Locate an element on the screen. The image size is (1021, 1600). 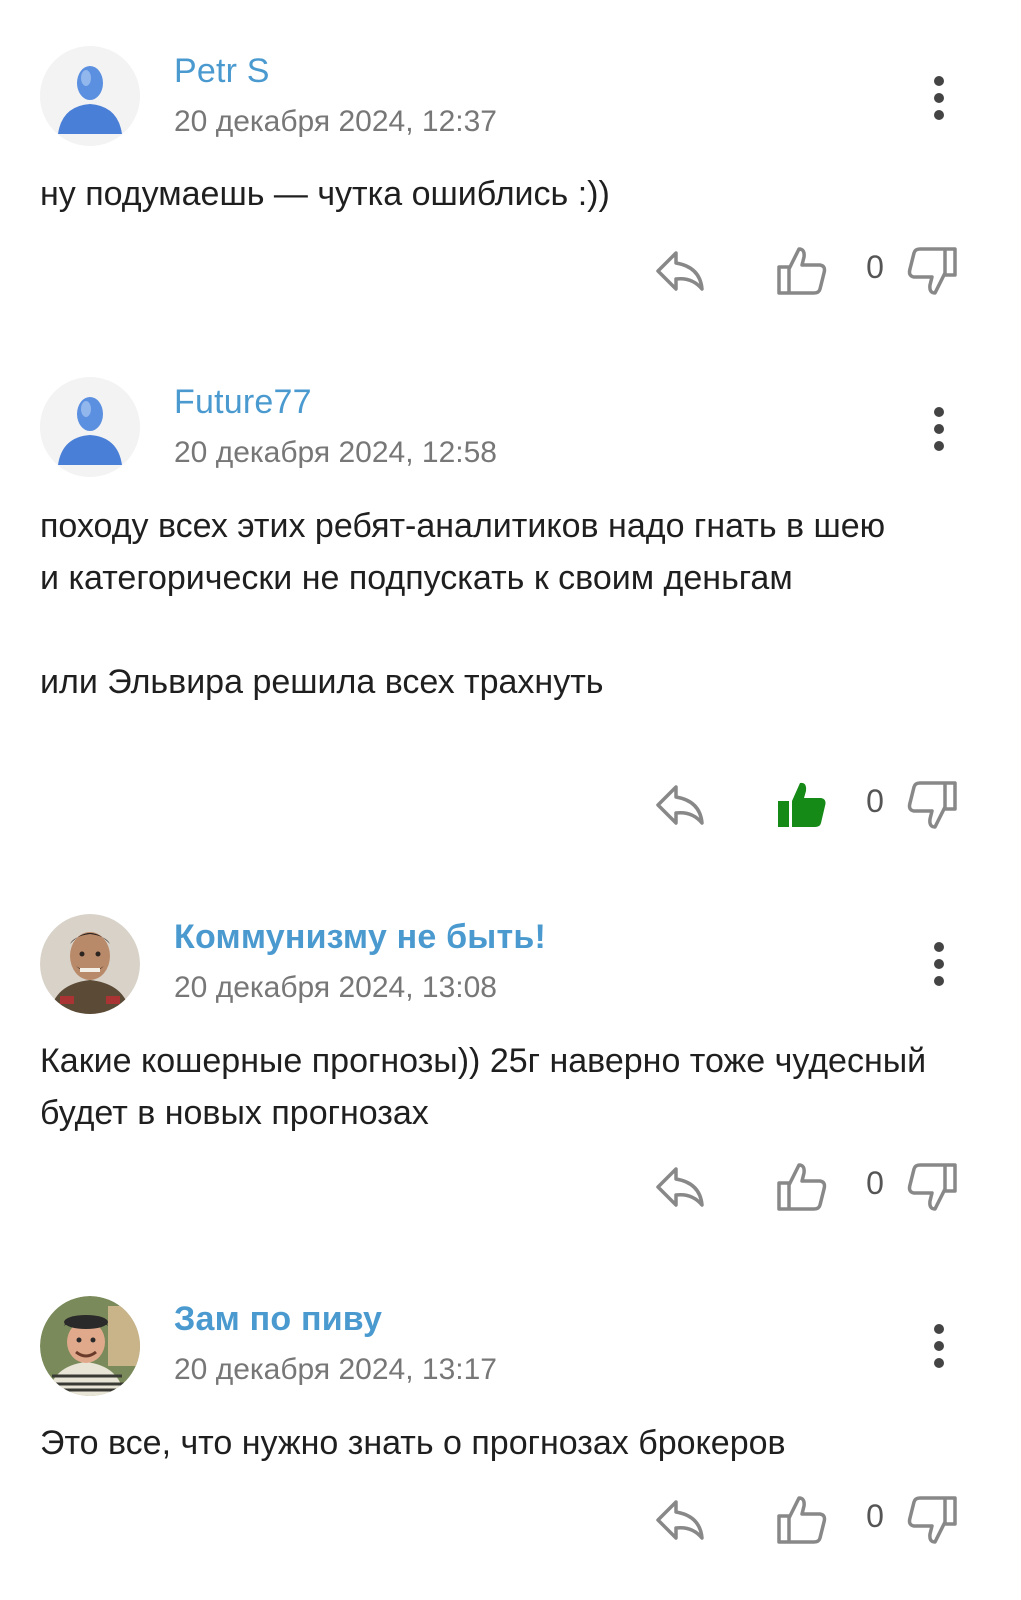
author-name: Коммунизму не быть! is located at coordinates (360, 937).